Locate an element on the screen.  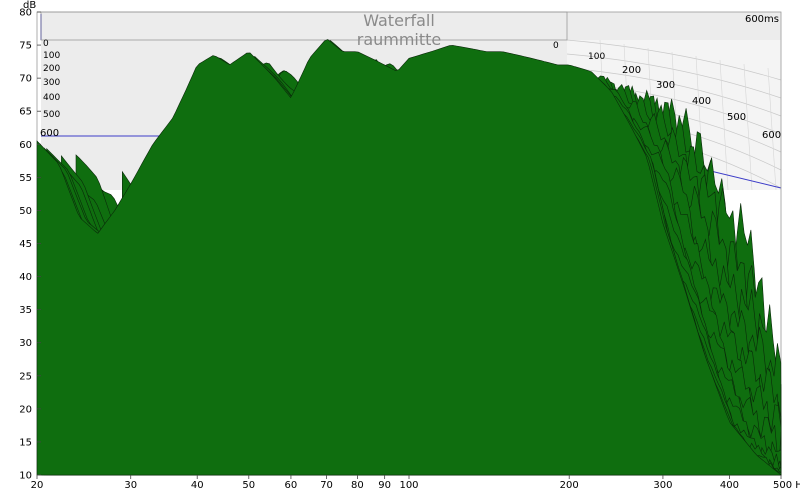
x-tick-label: 60 is located at coordinates (291, 485).